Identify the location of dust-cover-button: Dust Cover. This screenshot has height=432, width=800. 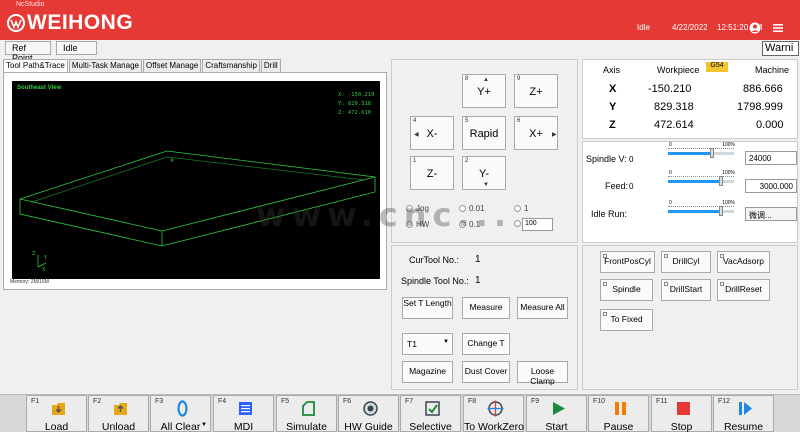
(486, 372).